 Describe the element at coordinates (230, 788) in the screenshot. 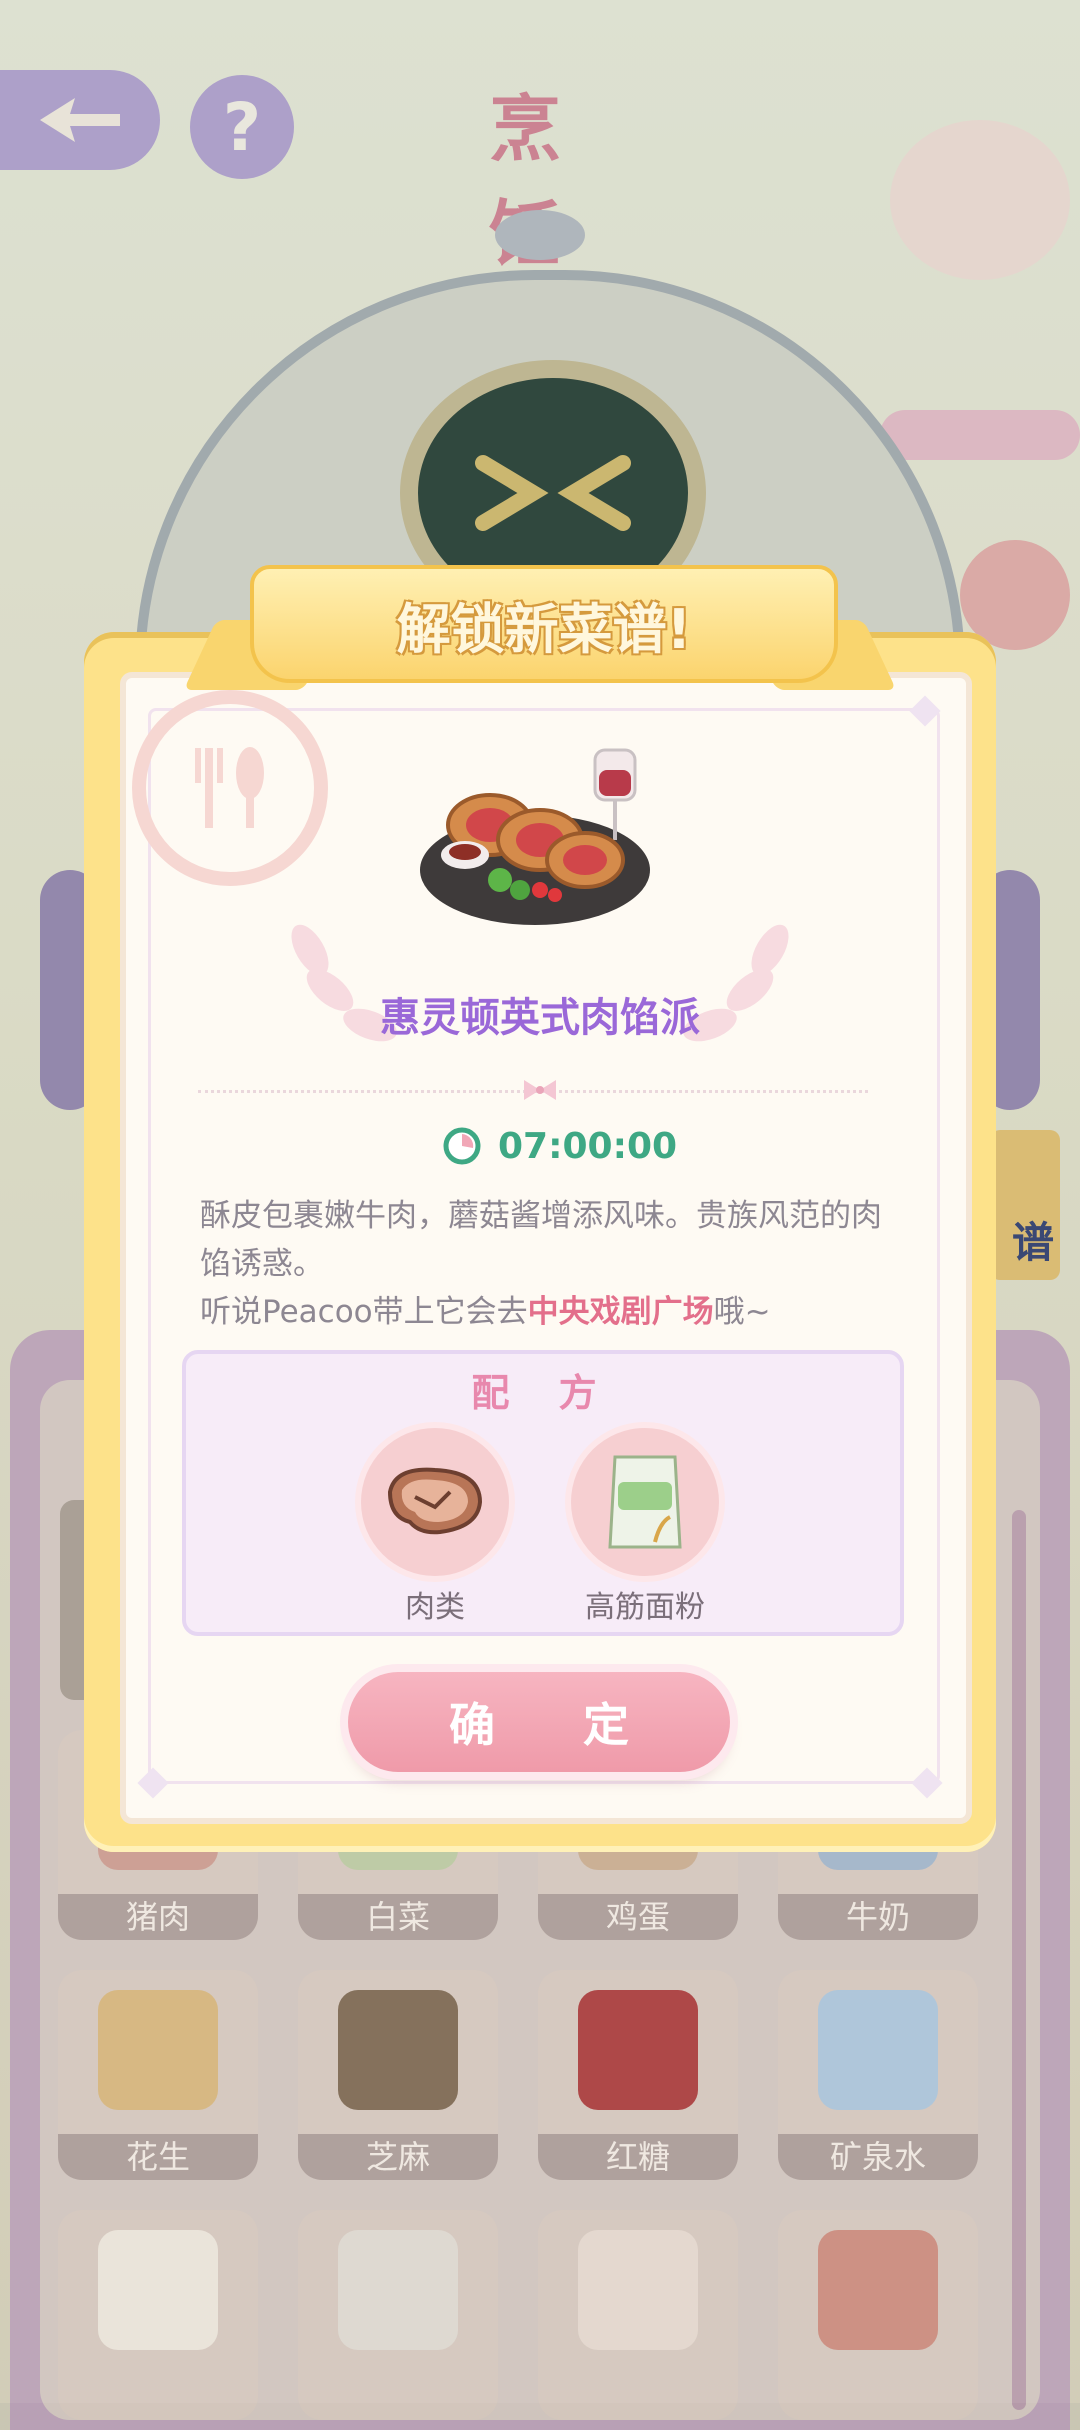

I see `restaurant-stamp-icon` at that location.